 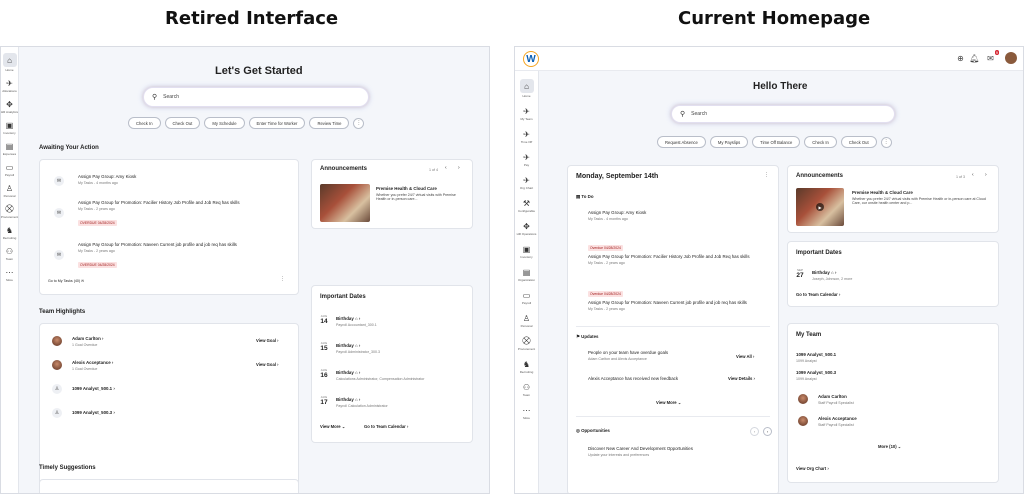 What do you see at coordinates (776, 142) in the screenshot?
I see `quick-action-button: Time Off Balance` at bounding box center [776, 142].